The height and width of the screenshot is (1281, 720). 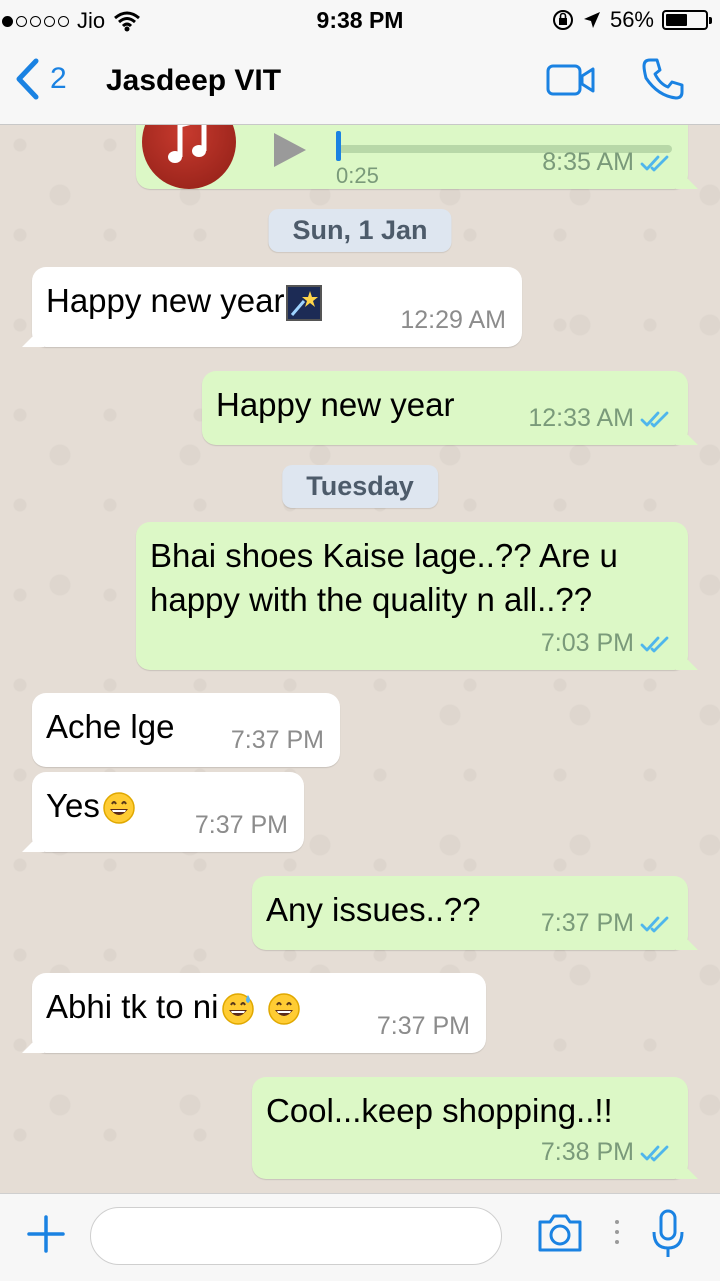 I want to click on message-bubble-outgoing: Any issues..?? 7:37 PM, so click(x=475, y=913).